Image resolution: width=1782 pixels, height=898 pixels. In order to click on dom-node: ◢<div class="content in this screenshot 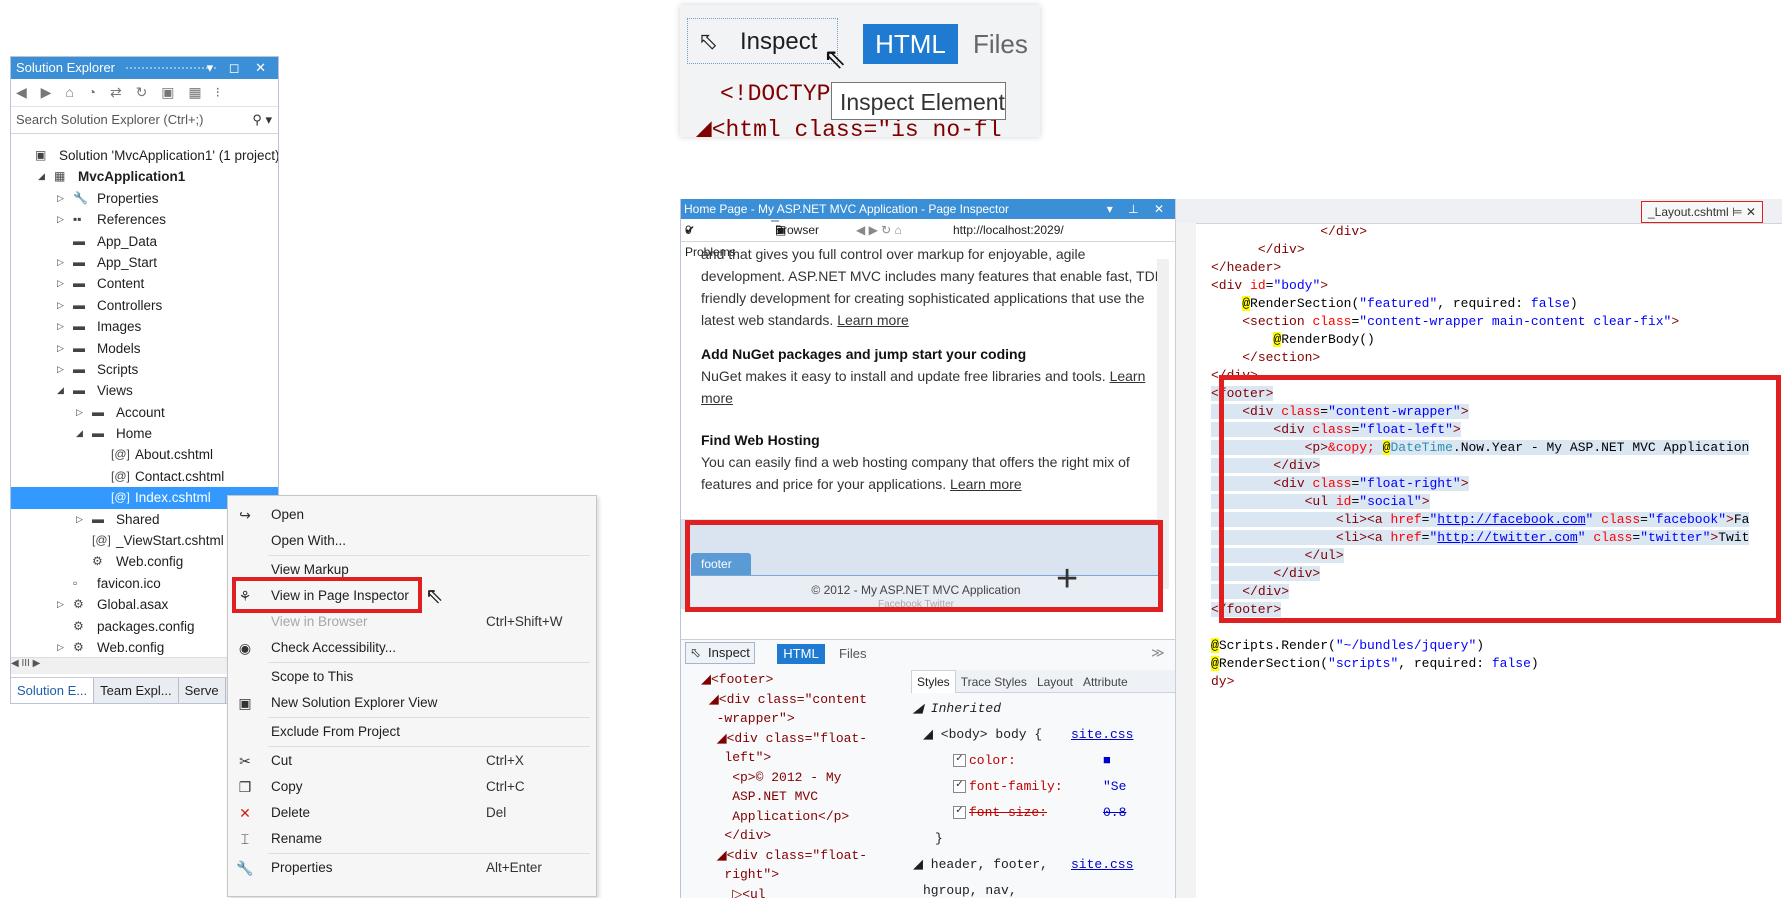, I will do `click(788, 700)`.